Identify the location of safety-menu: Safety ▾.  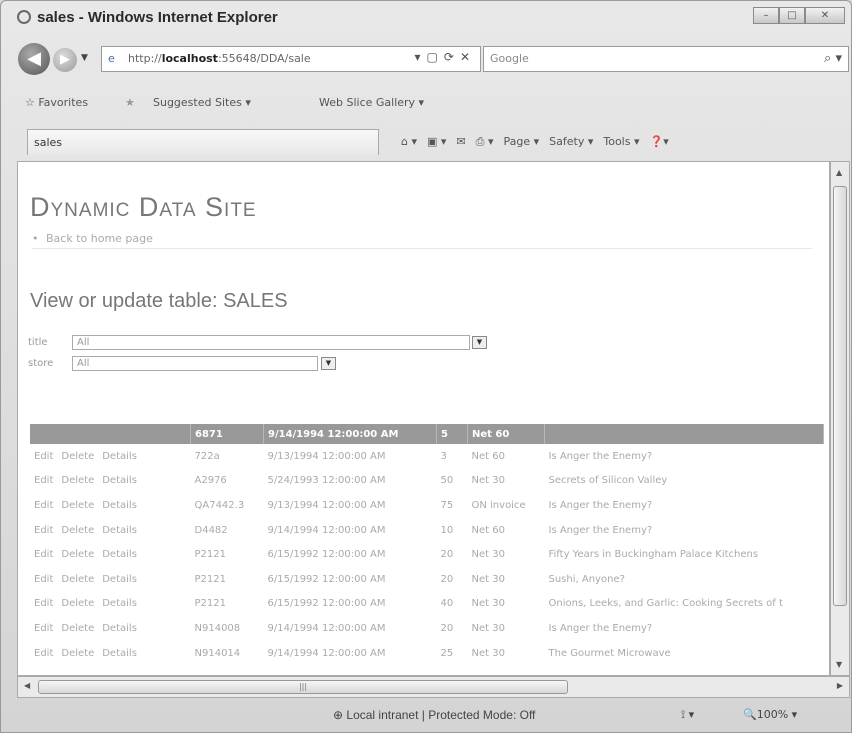
(571, 142).